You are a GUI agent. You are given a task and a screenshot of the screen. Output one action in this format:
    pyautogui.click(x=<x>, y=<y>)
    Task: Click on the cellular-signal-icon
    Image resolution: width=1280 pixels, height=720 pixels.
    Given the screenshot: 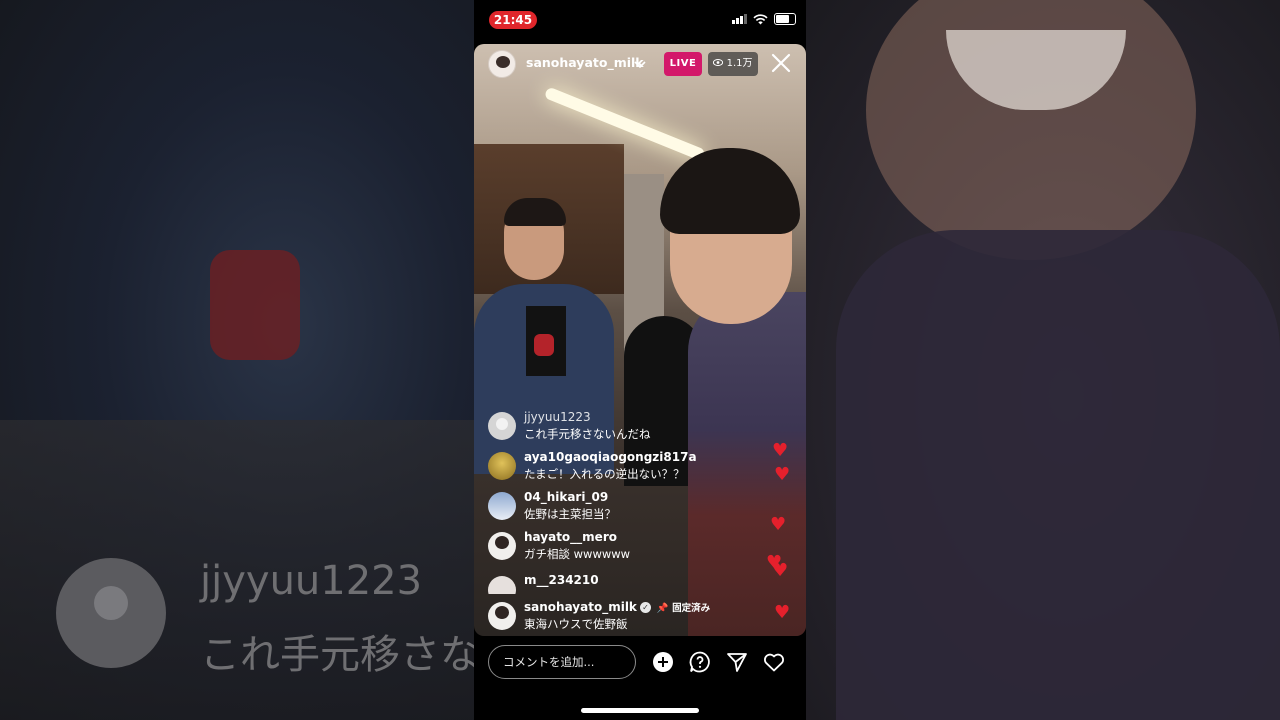 What is the action you would take?
    pyautogui.click(x=739, y=19)
    